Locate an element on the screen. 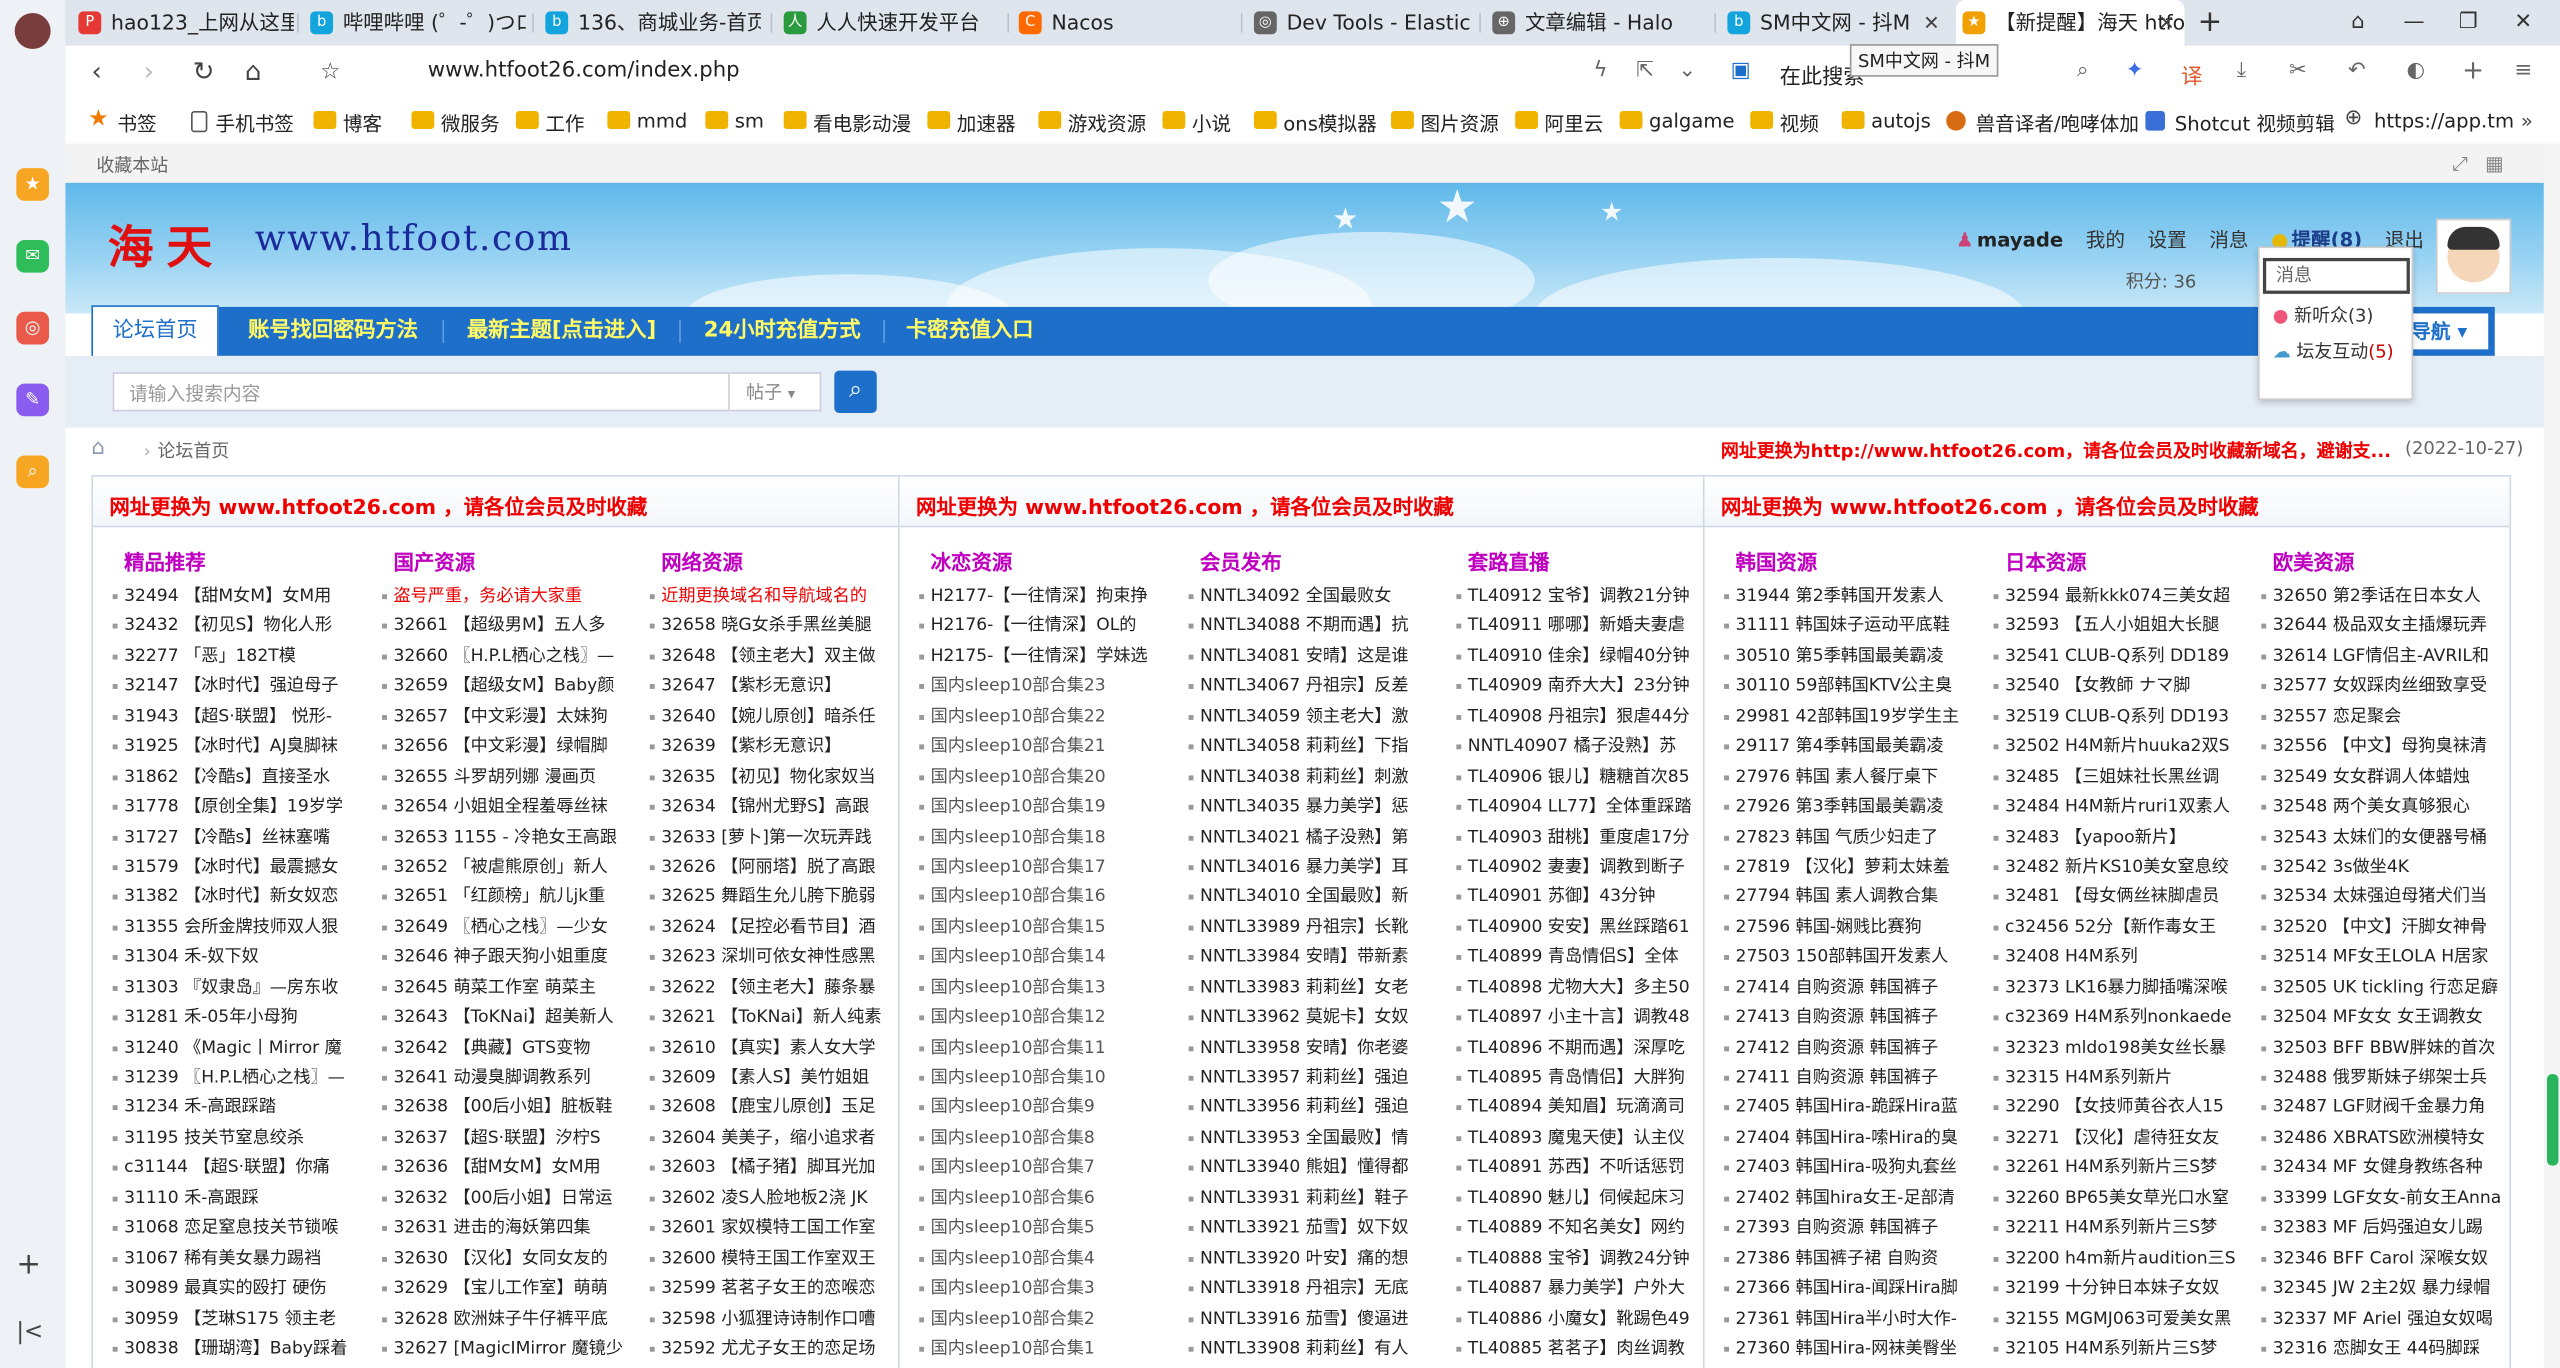  thread-link: 32277 「恶」182T模 is located at coordinates (239, 656).